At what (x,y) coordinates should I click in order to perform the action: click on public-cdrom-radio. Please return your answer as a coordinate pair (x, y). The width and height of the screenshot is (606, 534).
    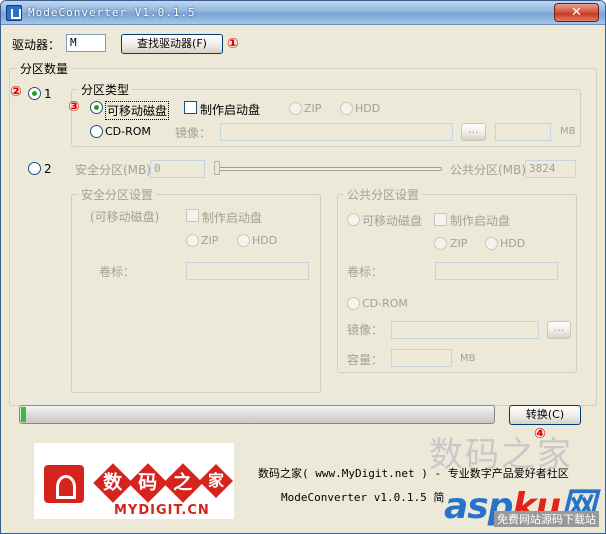
    Looking at the image, I should click on (353, 303).